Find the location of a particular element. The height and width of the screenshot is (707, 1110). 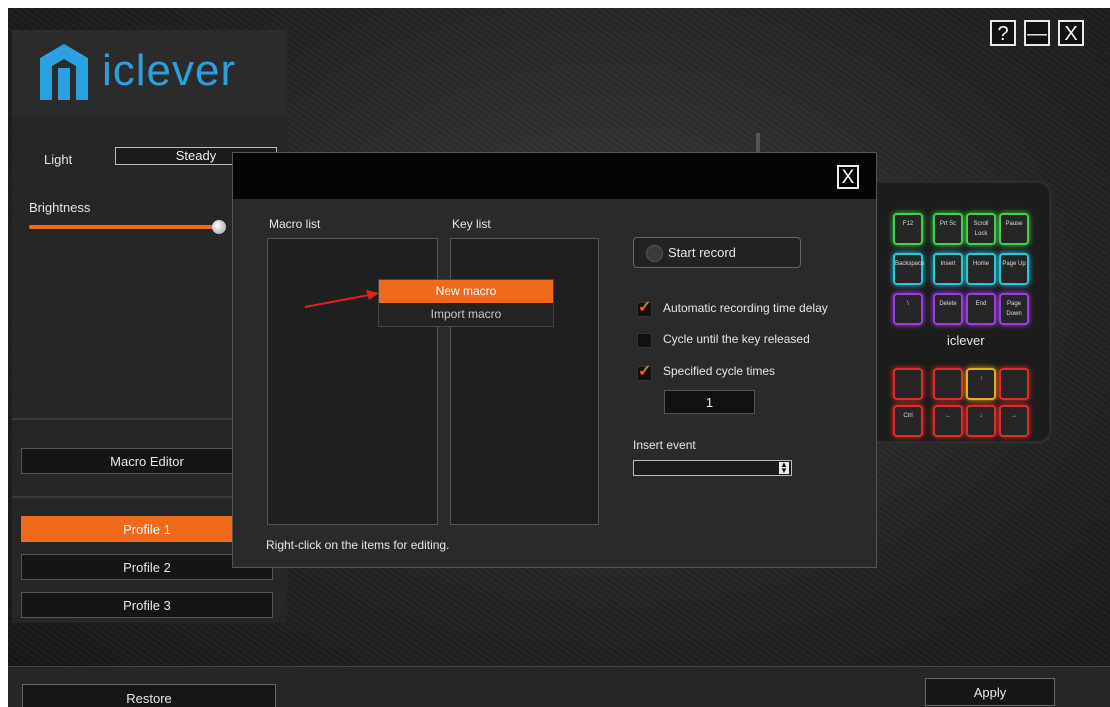

light-label: Light is located at coordinates (58, 159).